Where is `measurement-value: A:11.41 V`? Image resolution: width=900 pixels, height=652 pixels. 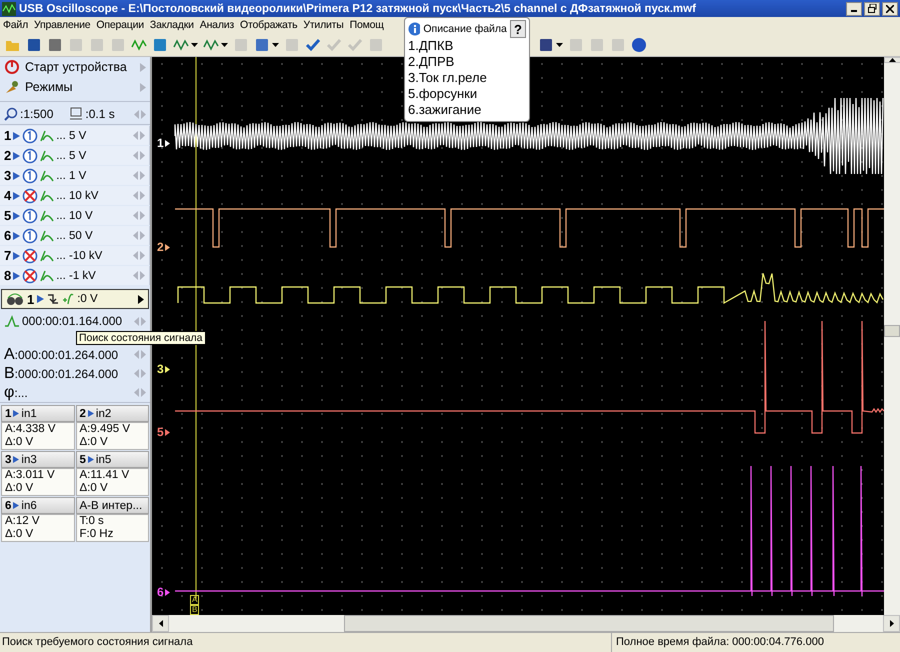
measurement-value: A:11.41 V is located at coordinates (105, 475).